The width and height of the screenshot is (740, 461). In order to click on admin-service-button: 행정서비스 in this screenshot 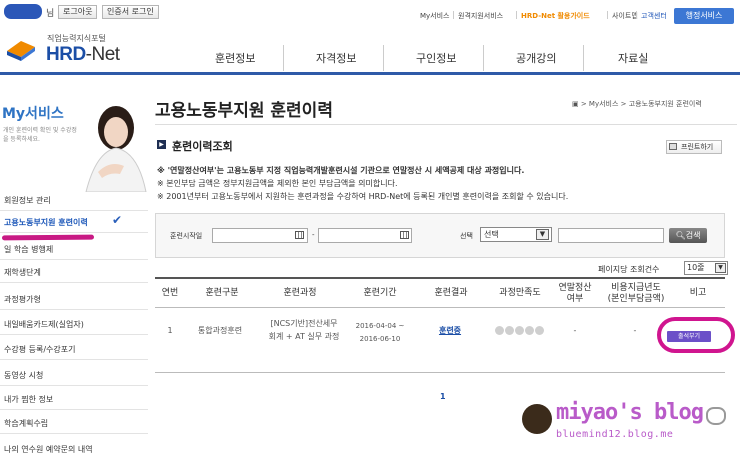, I will do `click(704, 16)`.